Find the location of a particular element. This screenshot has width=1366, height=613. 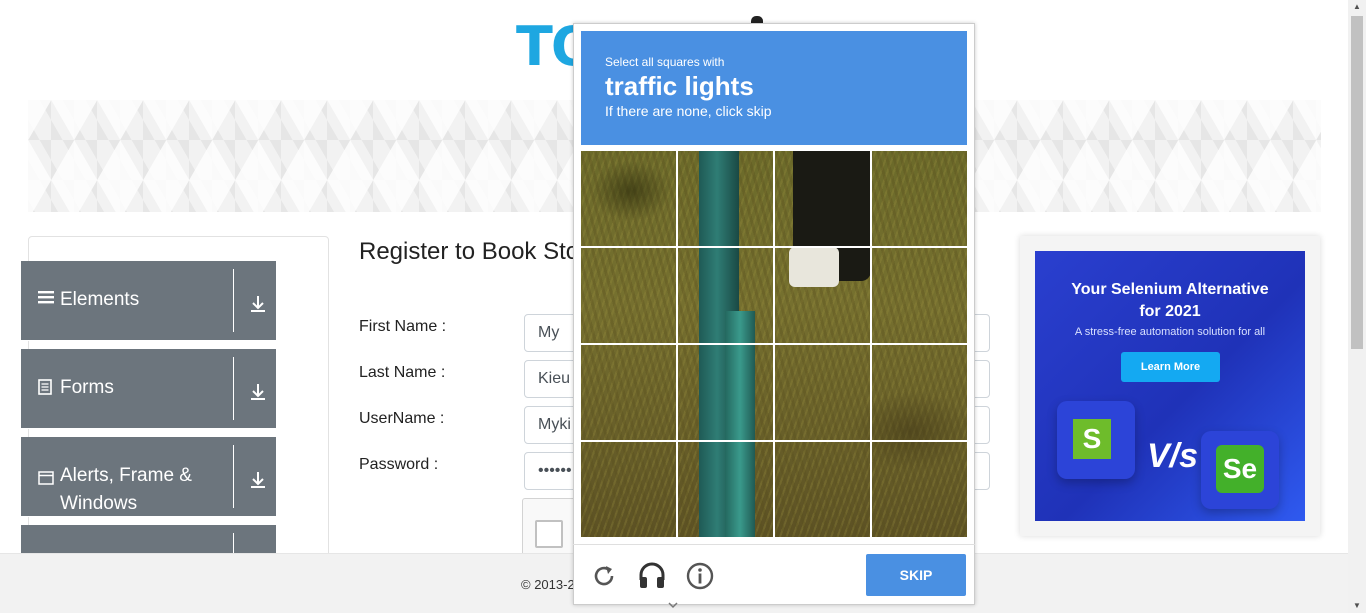

password-label: Password : is located at coordinates (399, 464).